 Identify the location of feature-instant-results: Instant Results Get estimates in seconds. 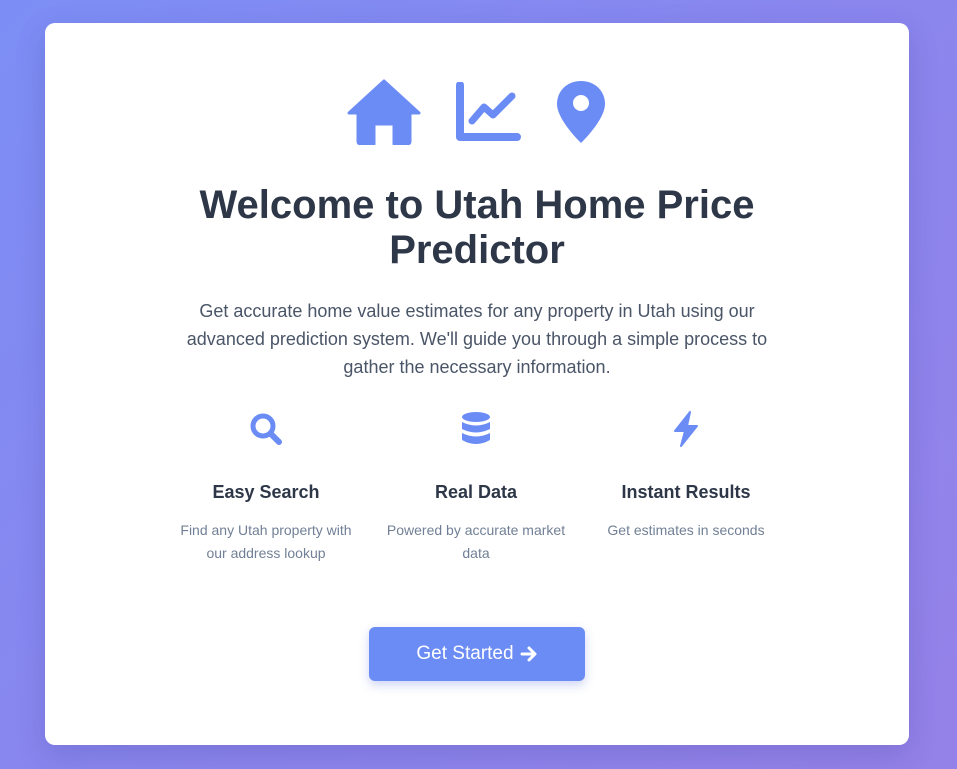
(686, 487).